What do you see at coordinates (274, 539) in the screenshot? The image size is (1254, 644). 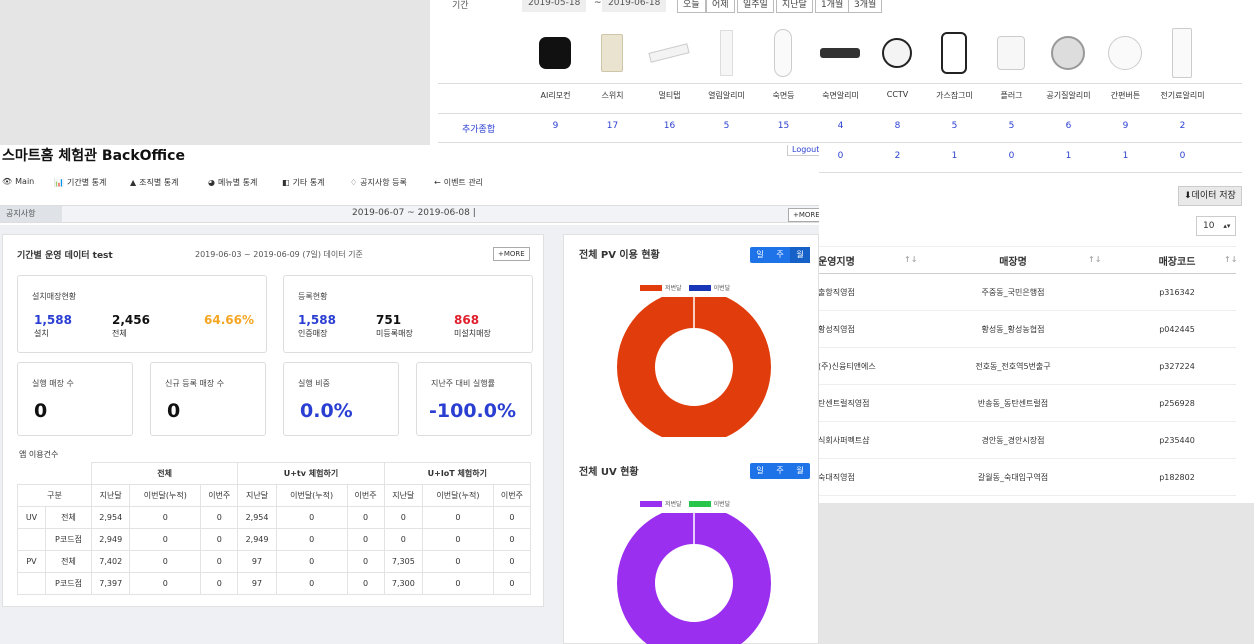 I see `table-row: P코드점 2,949 0 0 2,949 0 0 0 0 0` at bounding box center [274, 539].